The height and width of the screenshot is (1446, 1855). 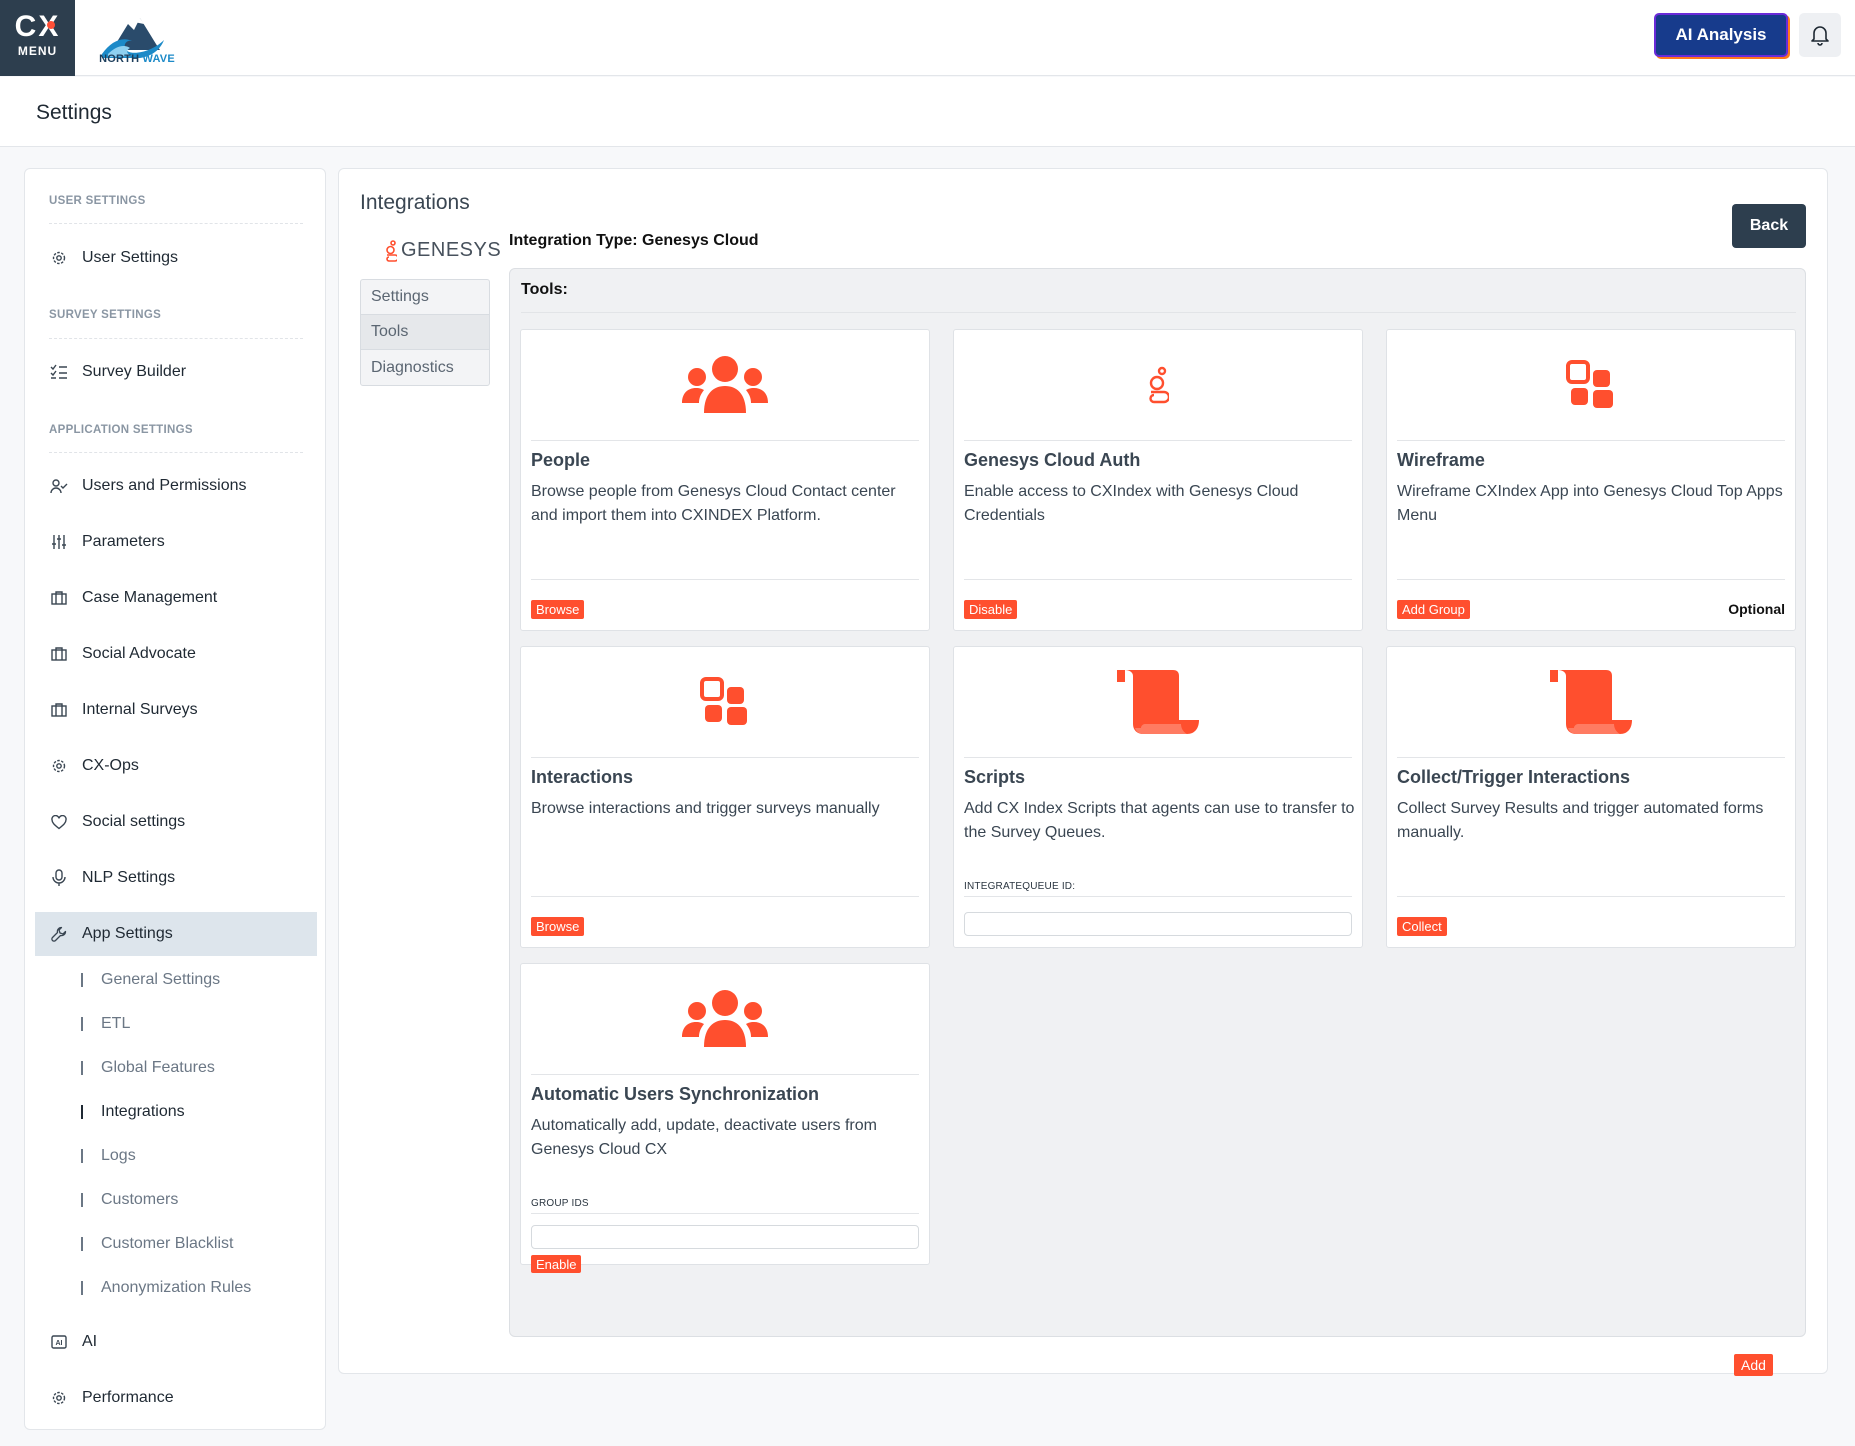 I want to click on browse-people-button: Browse, so click(x=558, y=609).